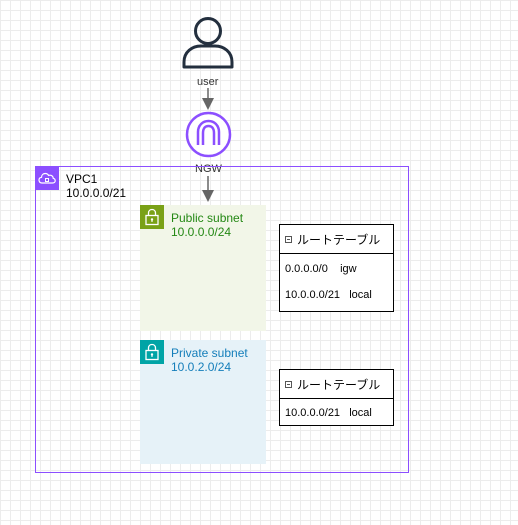 The height and width of the screenshot is (525, 518). I want to click on user-icon, so click(208, 43).